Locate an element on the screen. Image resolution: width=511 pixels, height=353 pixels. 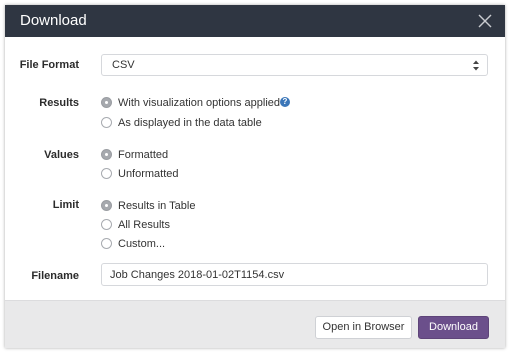
values-option-label: Unformatted is located at coordinates (148, 174).